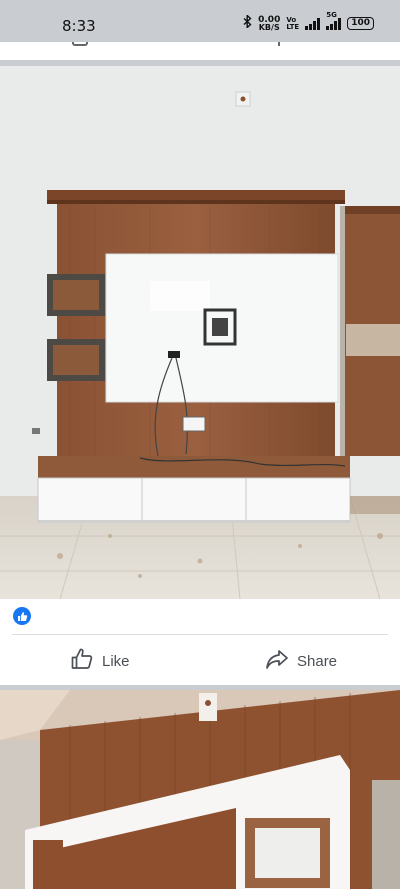  I want to click on network-type: 5G, so click(334, 20).